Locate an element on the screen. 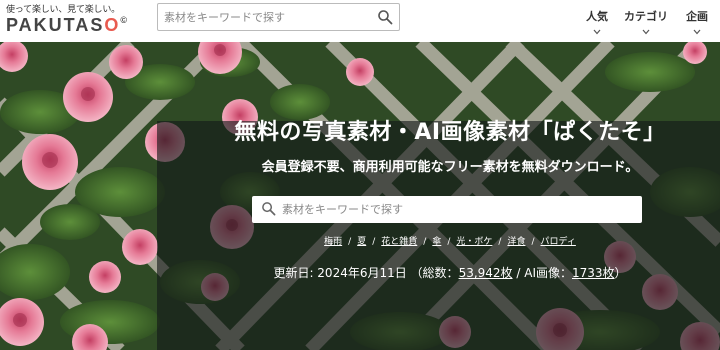 Image resolution: width=720 pixels, height=350 pixels. update-date: 更新日: 2024年6月11日 （総数： is located at coordinates (366, 273).